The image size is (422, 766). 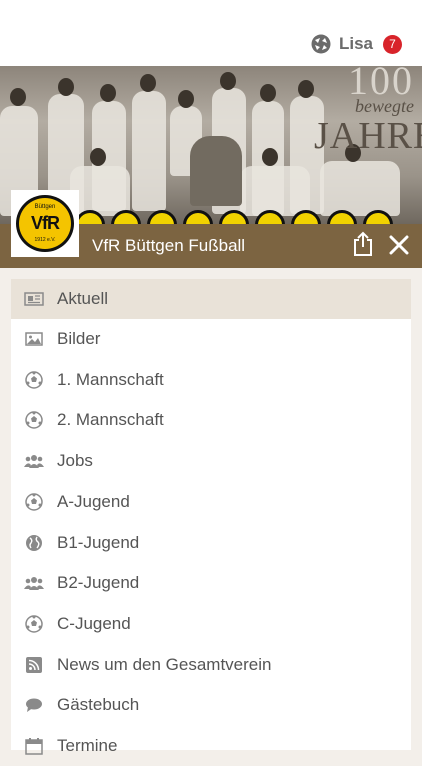 What do you see at coordinates (110, 419) in the screenshot?
I see `menu-item-label: 2. Mannschaft` at bounding box center [110, 419].